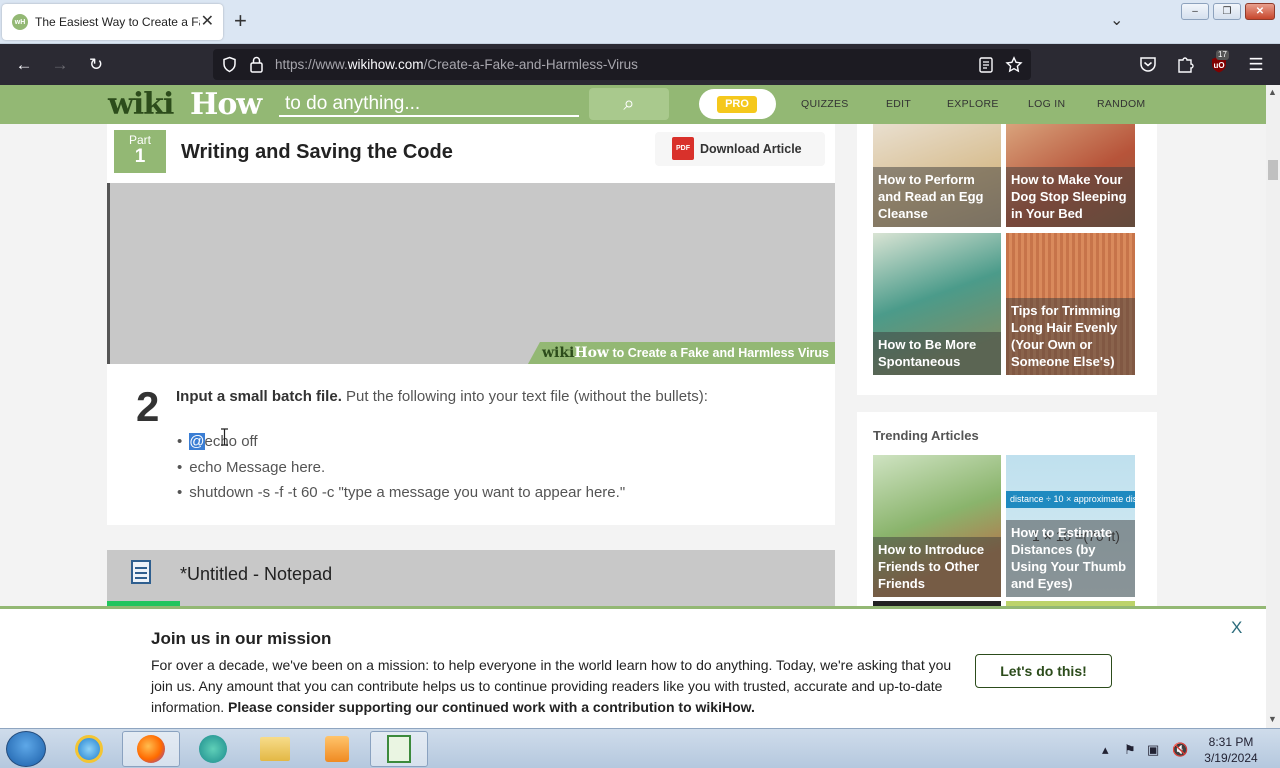  Describe the element at coordinates (89, 749) in the screenshot. I see `internet-explorer-icon` at that location.